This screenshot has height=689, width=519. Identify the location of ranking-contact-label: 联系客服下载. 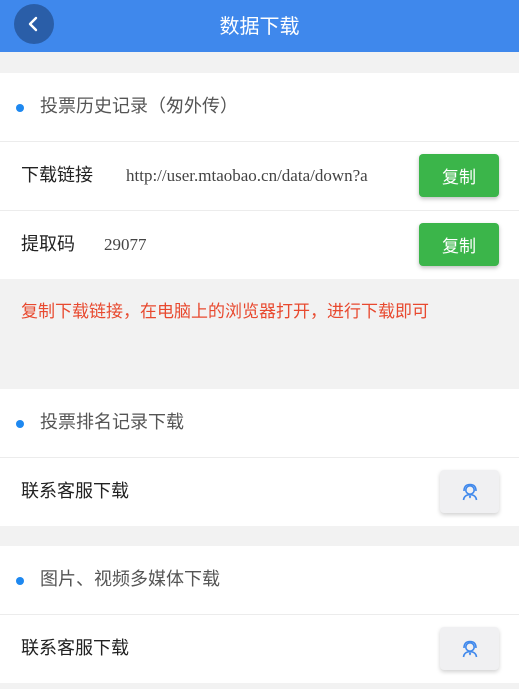
(75, 491).